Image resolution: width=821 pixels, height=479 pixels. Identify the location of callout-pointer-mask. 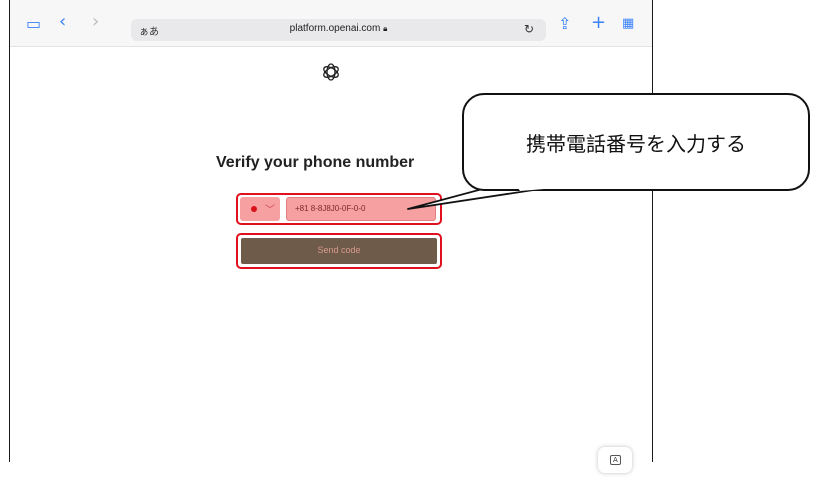
(537, 189).